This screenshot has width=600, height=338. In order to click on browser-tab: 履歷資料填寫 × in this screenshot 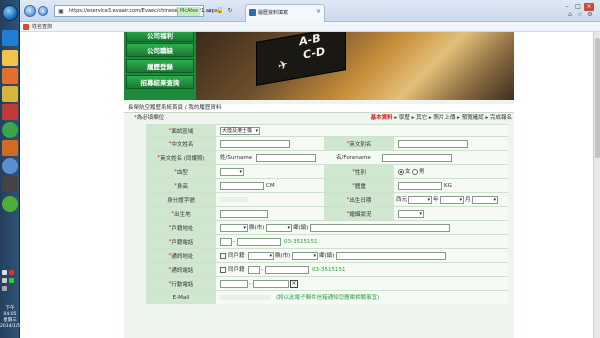, I will do `click(285, 13)`.